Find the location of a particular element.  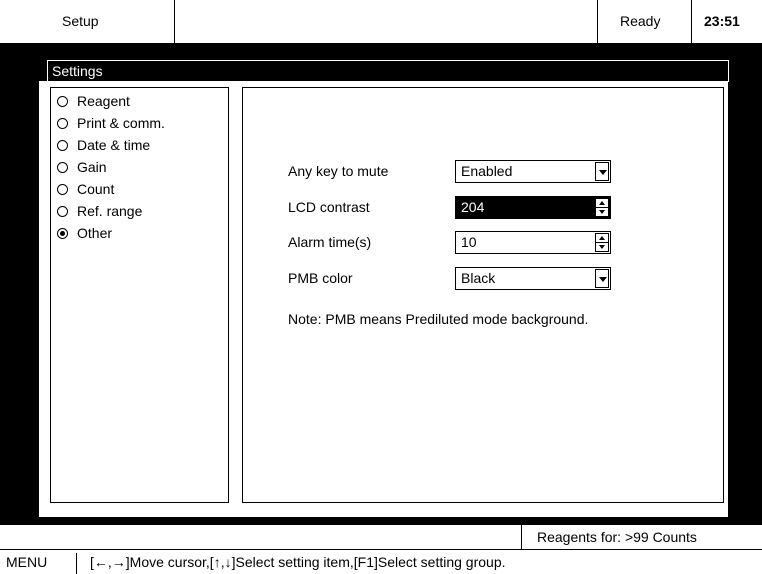

group-item-reagent: Reagent is located at coordinates (93, 101).